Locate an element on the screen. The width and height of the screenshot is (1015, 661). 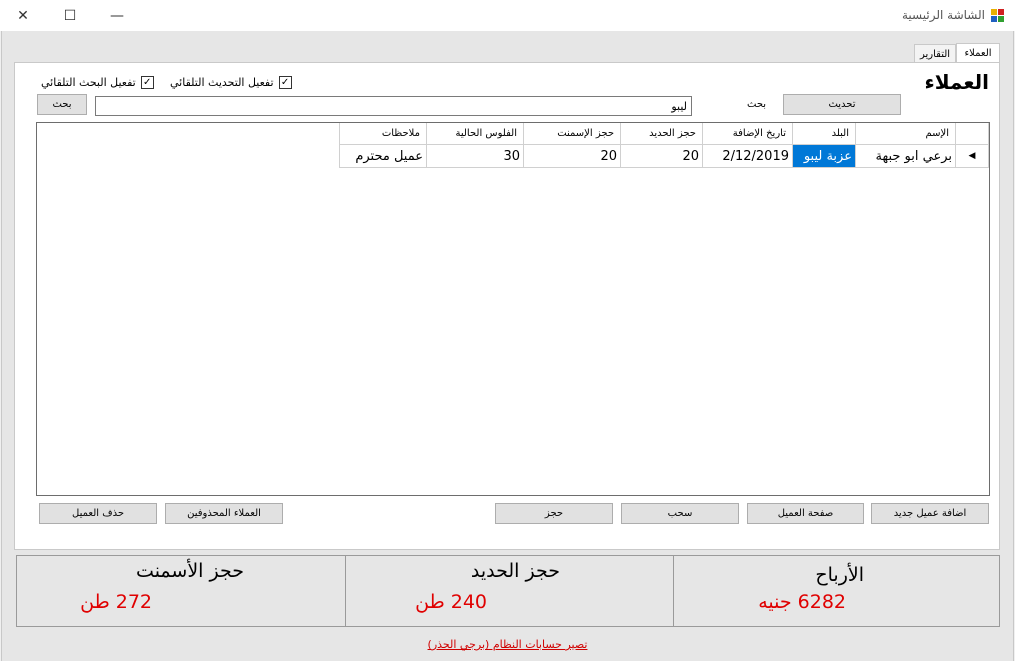
minimize-button: — is located at coordinates (117, 15).